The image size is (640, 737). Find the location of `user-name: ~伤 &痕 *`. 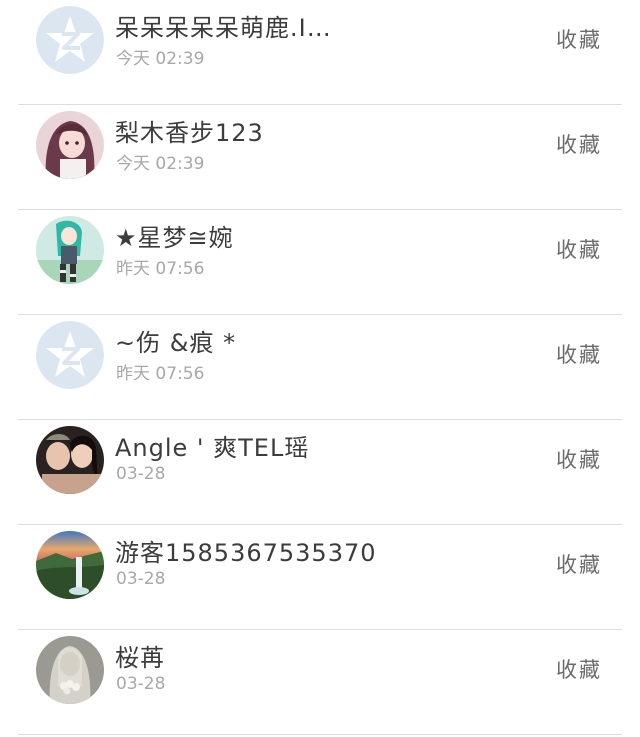

user-name: ~伤 &痕 * is located at coordinates (175, 340).